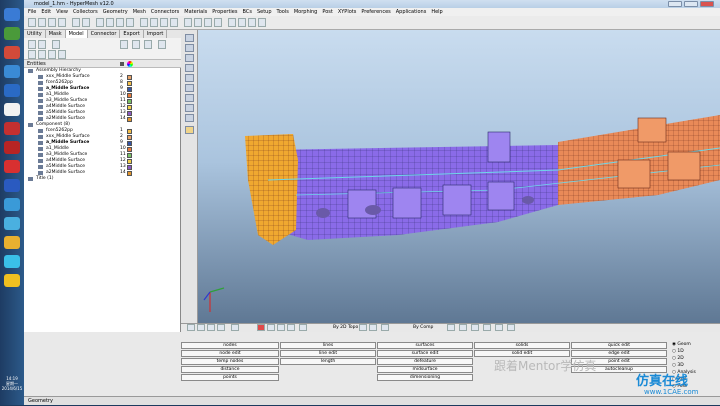 Image resolution: width=720 pixels, height=406 pixels. I want to click on menu-item: View, so click(62, 12).